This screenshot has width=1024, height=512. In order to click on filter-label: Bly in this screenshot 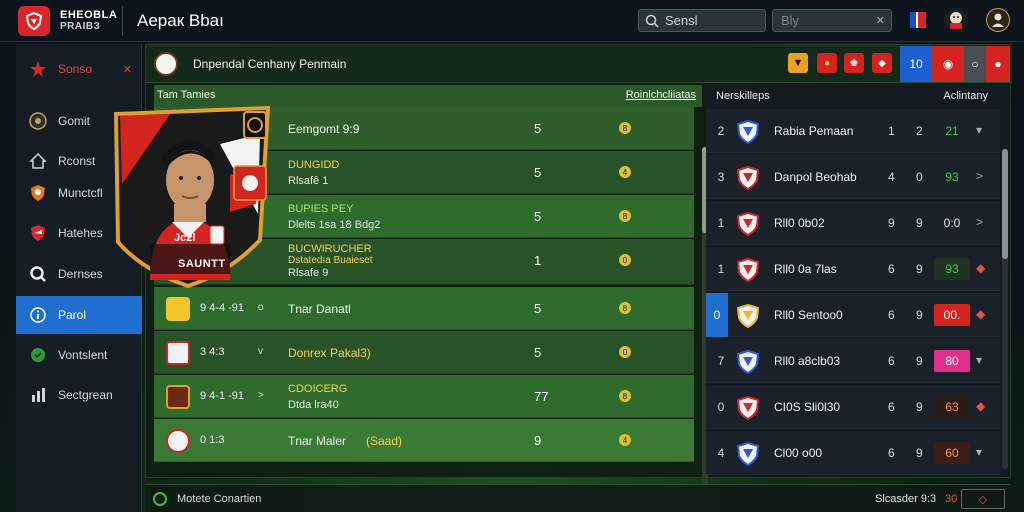, I will do `click(790, 20)`.